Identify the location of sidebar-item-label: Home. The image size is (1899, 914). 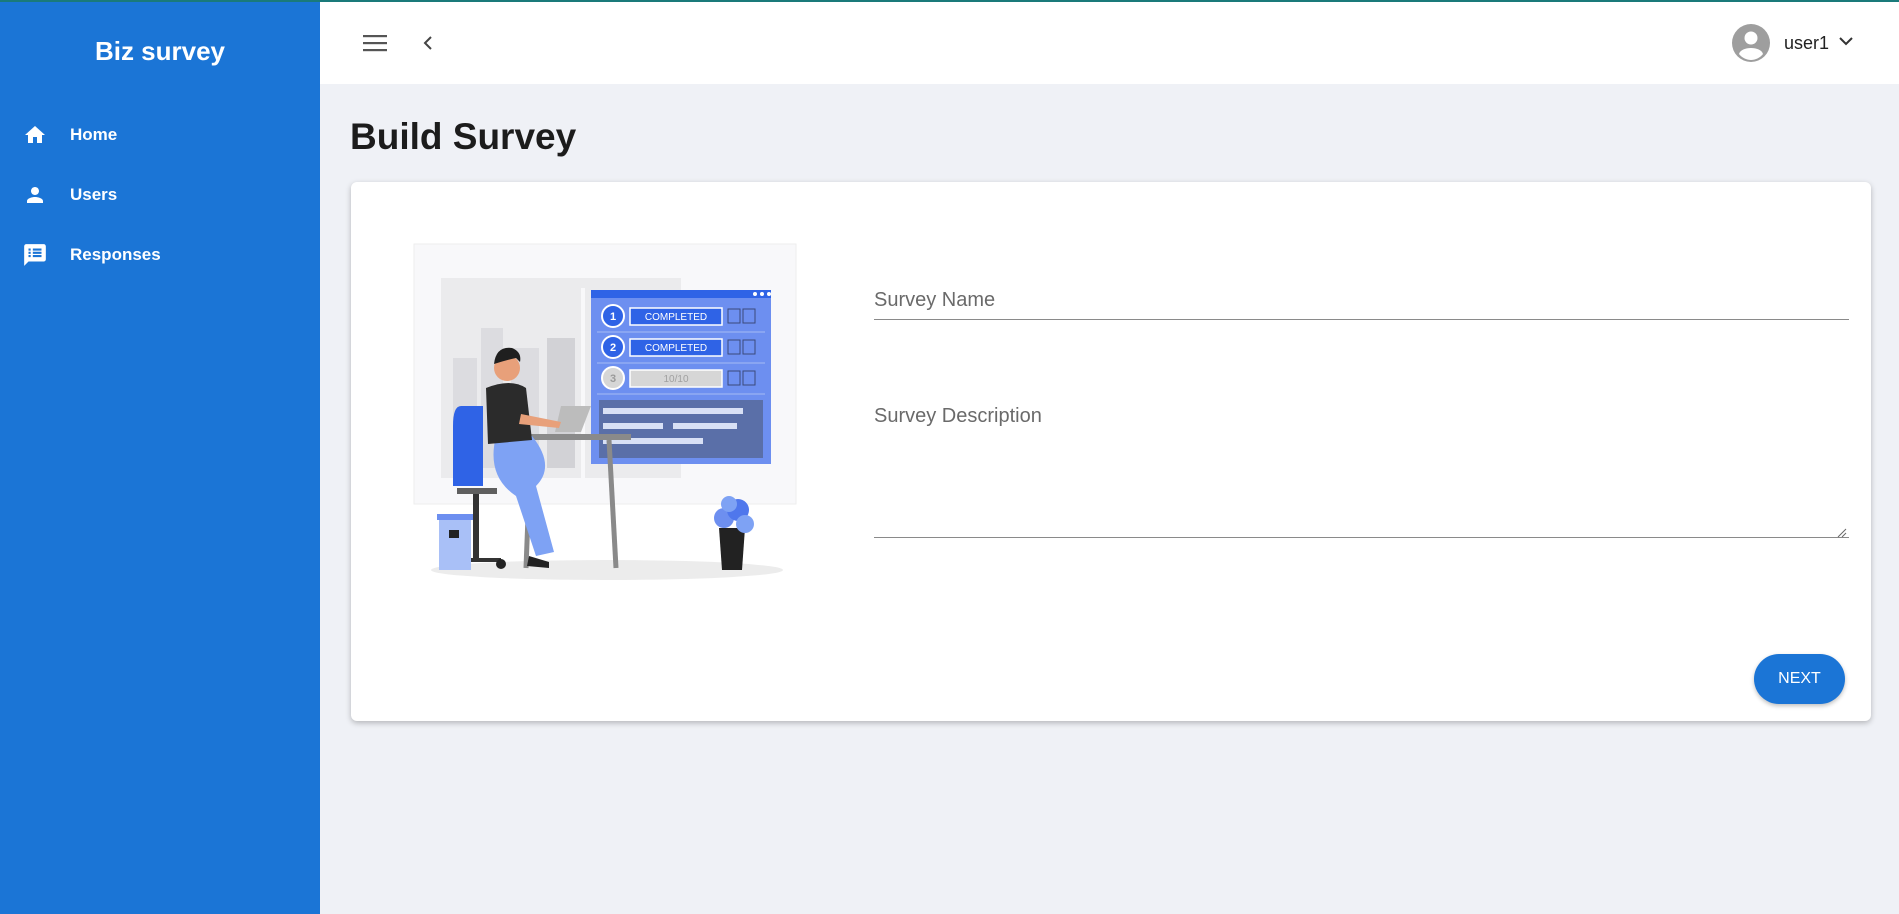
(94, 134).